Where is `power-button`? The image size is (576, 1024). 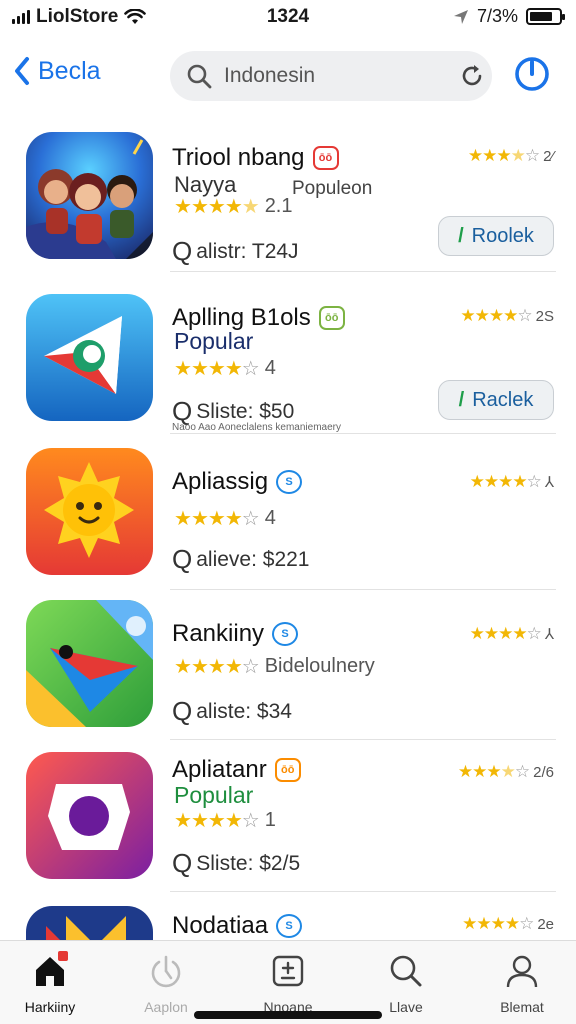 power-button is located at coordinates (532, 74).